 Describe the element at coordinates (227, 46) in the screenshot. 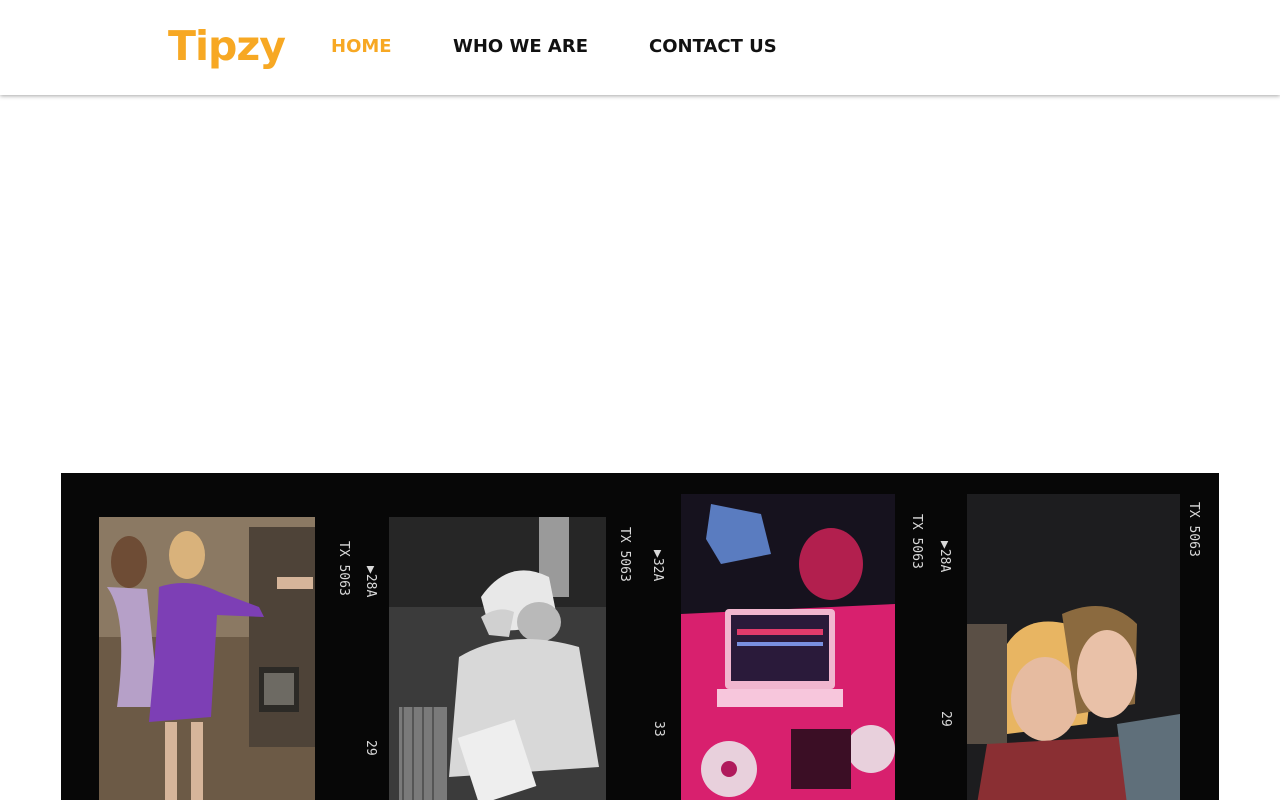

I see `tipzy-logo: Tipzy` at that location.